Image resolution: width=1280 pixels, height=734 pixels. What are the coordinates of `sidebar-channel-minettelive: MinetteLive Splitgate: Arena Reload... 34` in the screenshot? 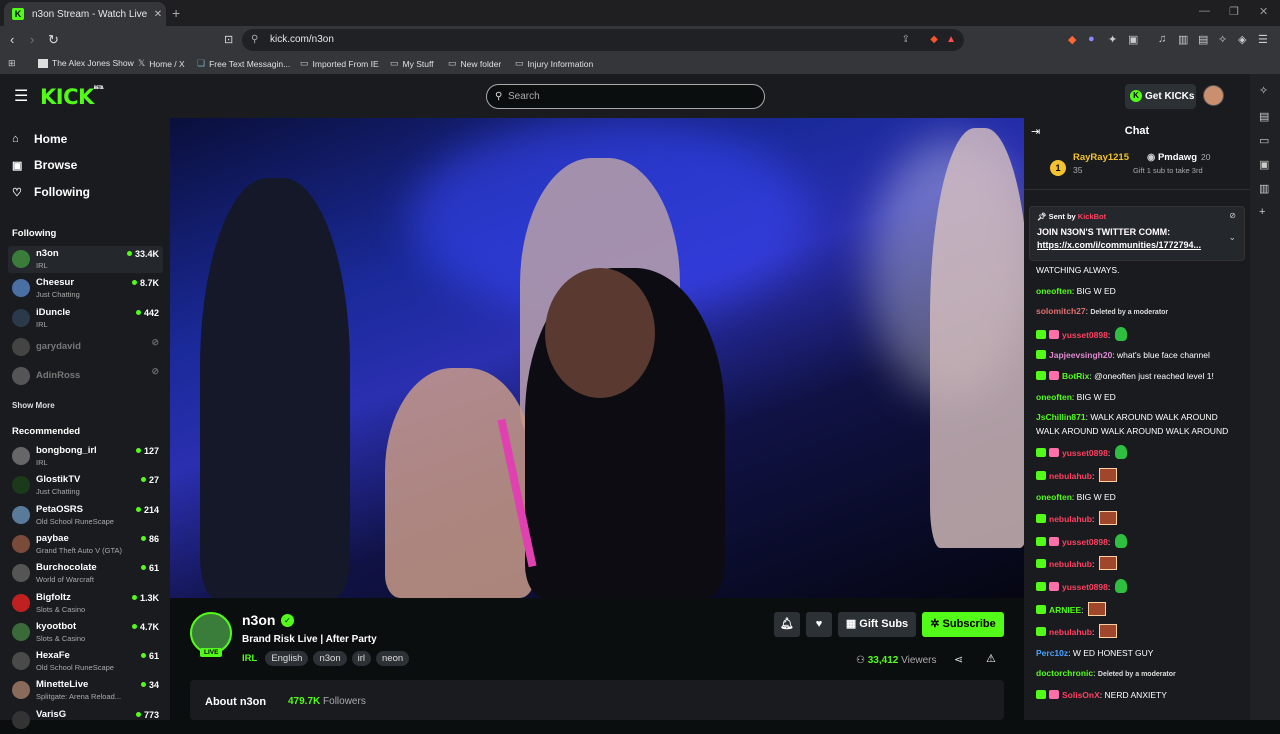 It's located at (85, 690).